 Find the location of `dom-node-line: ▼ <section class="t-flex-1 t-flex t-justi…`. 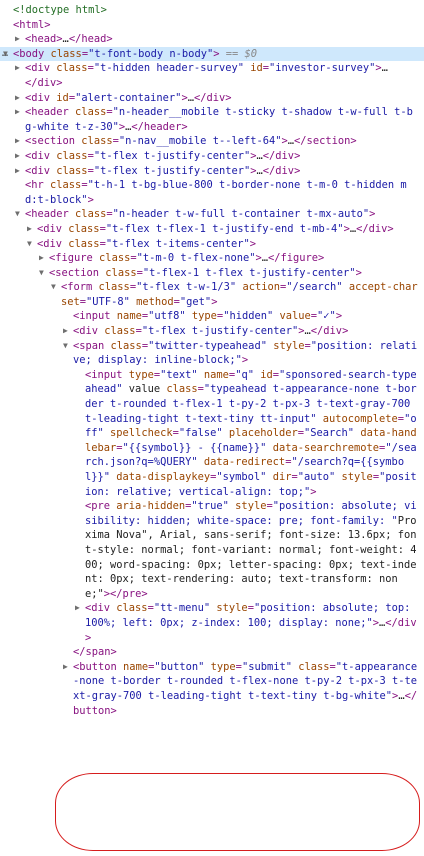

dom-node-line: ▼ <section class="t-flex-1 t-flex t-justi… is located at coordinates (212, 273).